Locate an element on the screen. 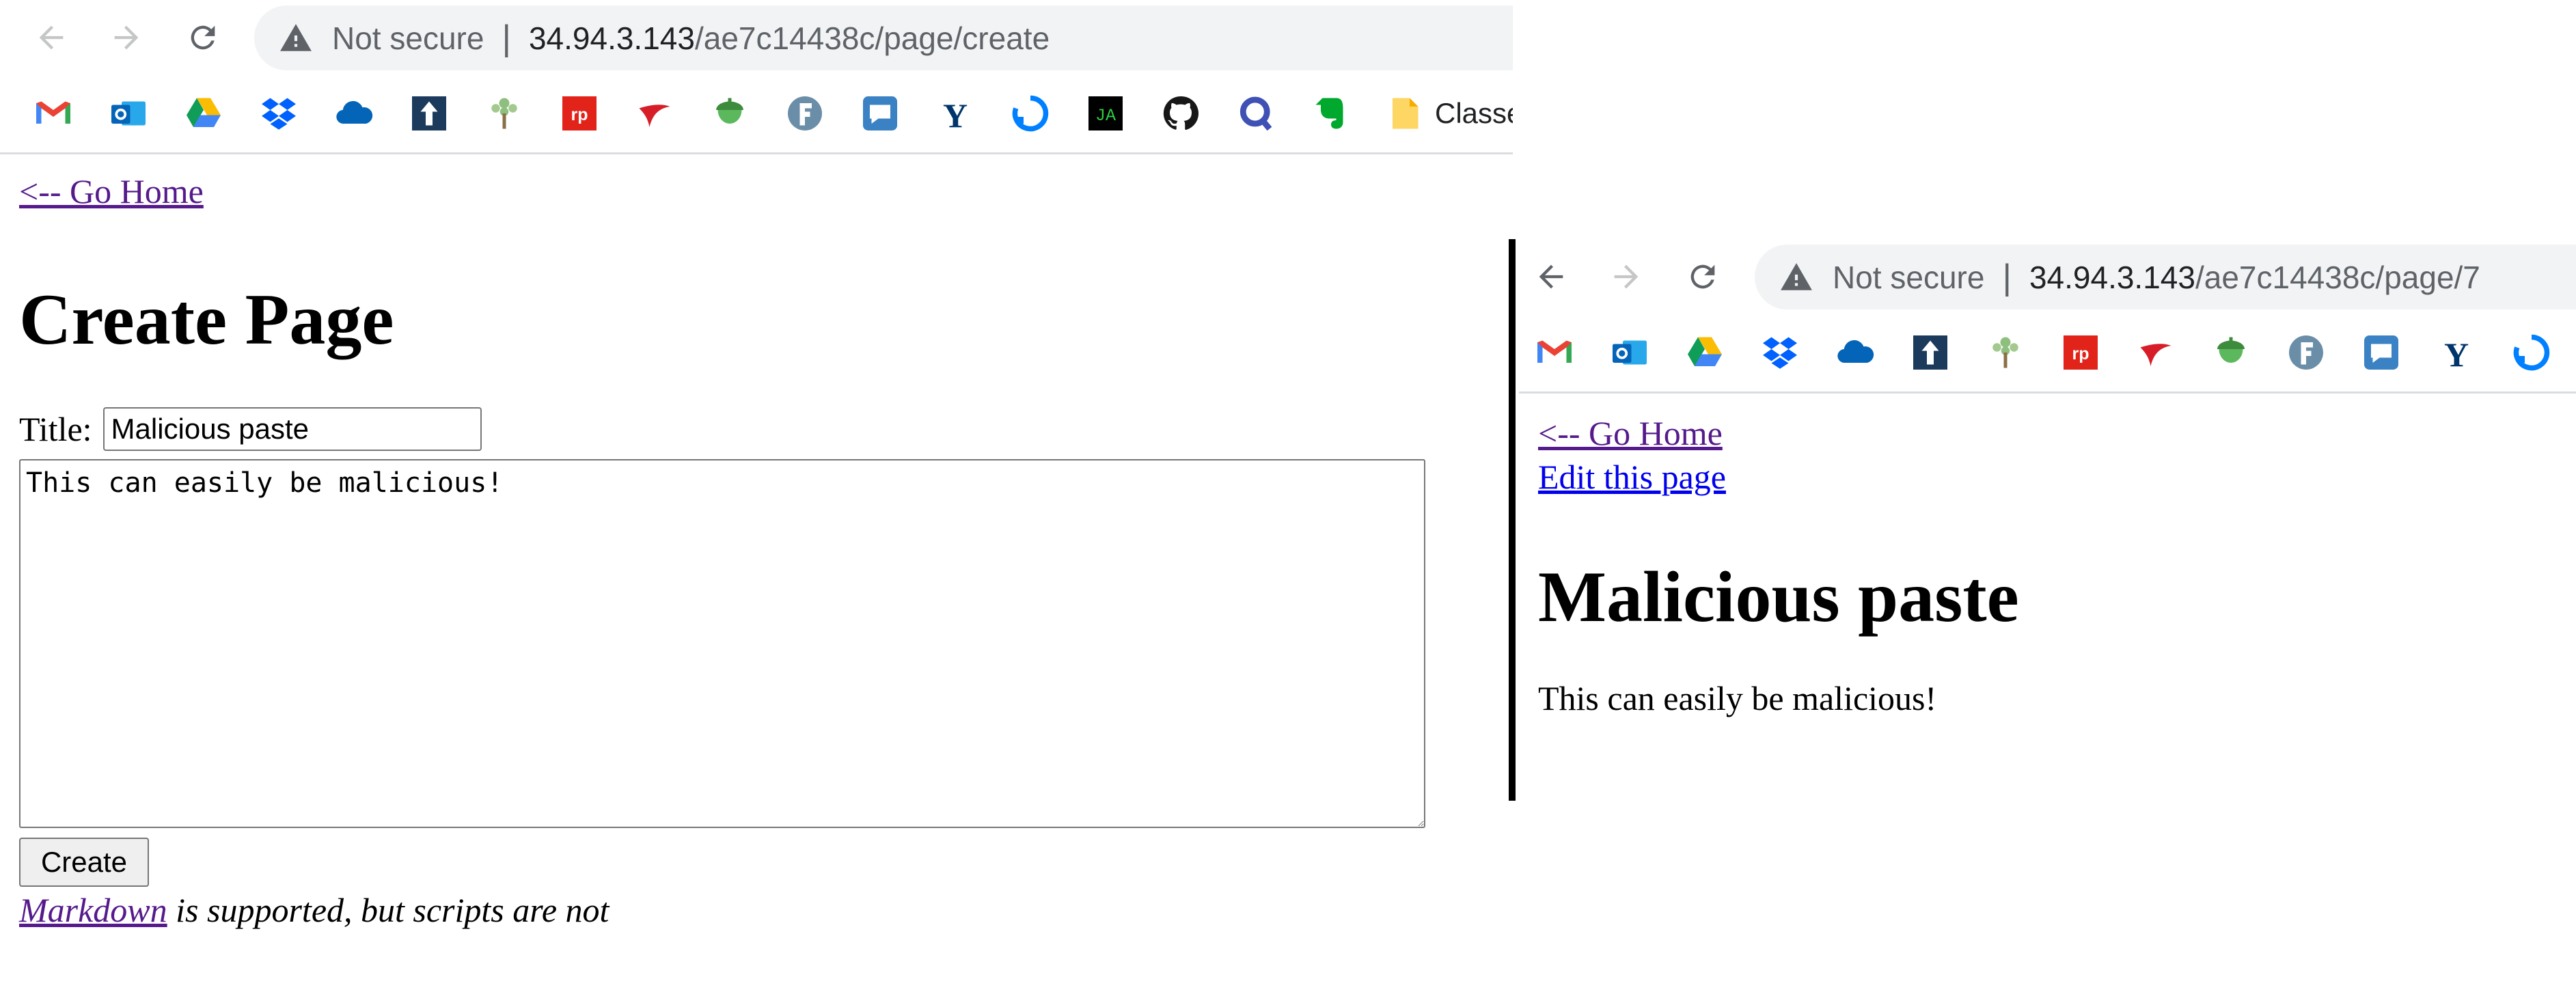 The height and width of the screenshot is (1005, 2576). bookmark-folder is located at coordinates (1406, 113).